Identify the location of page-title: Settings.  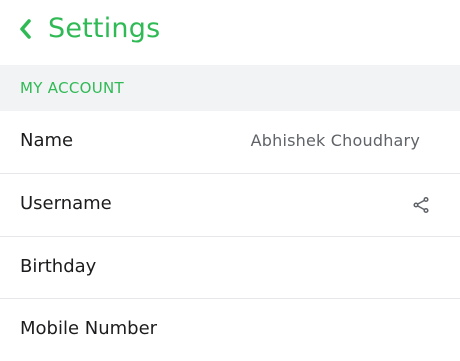
(104, 28).